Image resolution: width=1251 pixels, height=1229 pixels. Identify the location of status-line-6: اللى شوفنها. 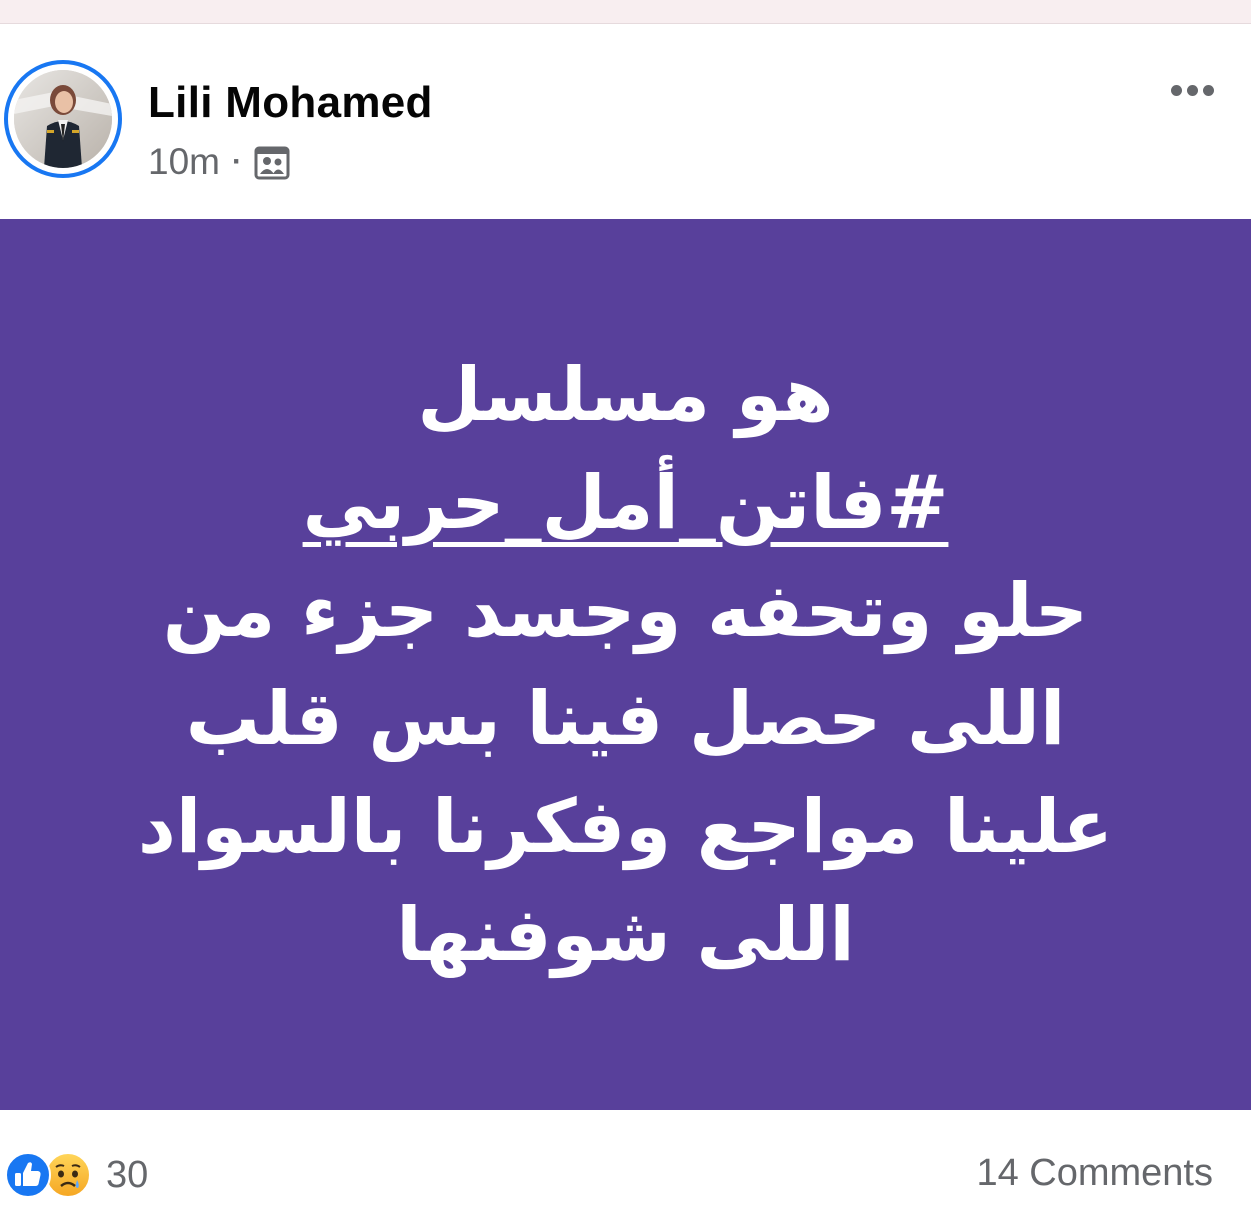
(625, 934).